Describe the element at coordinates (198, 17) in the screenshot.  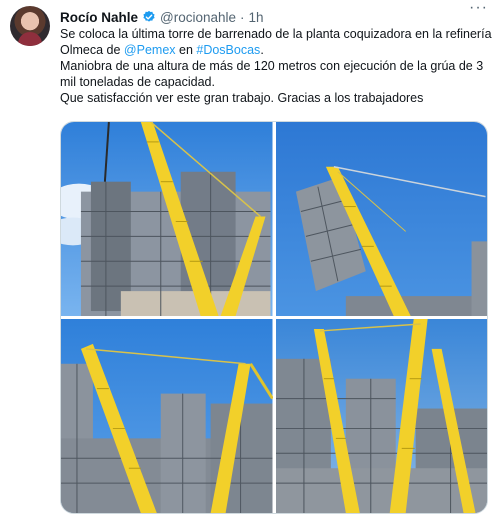
I see `author-handle: @rocionahle` at that location.